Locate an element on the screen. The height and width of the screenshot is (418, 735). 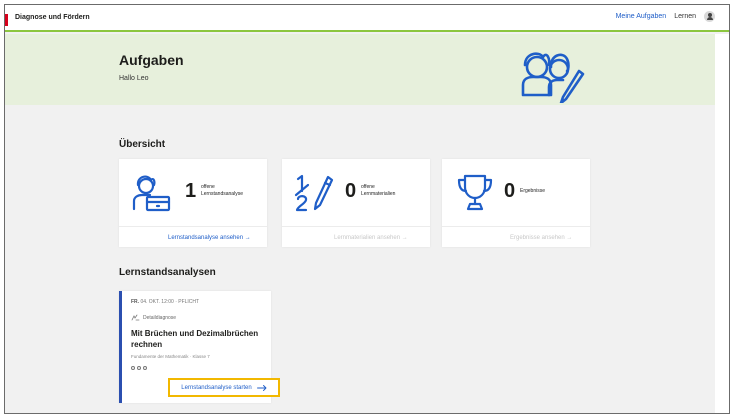
analysis-title: Mit Brüchen und Dezimalbrüchen rechnen is located at coordinates (195, 339).